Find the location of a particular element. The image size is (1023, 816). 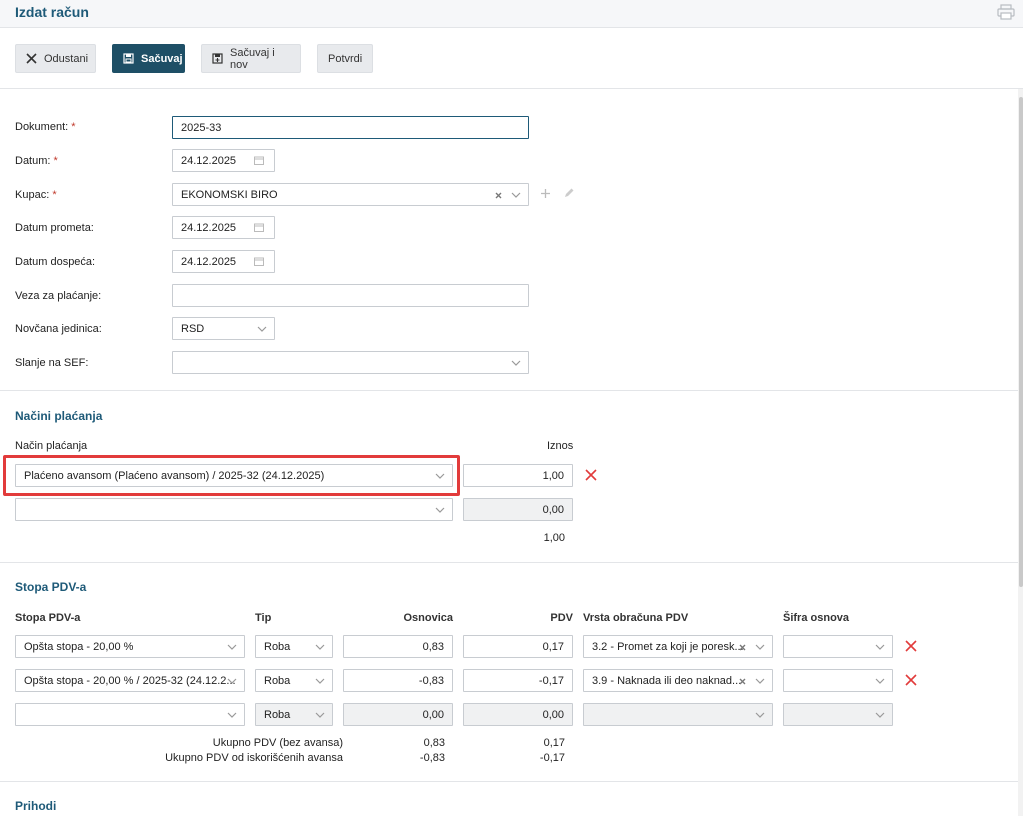

save-new-button-label: Sačuvaj i nov is located at coordinates (252, 58).